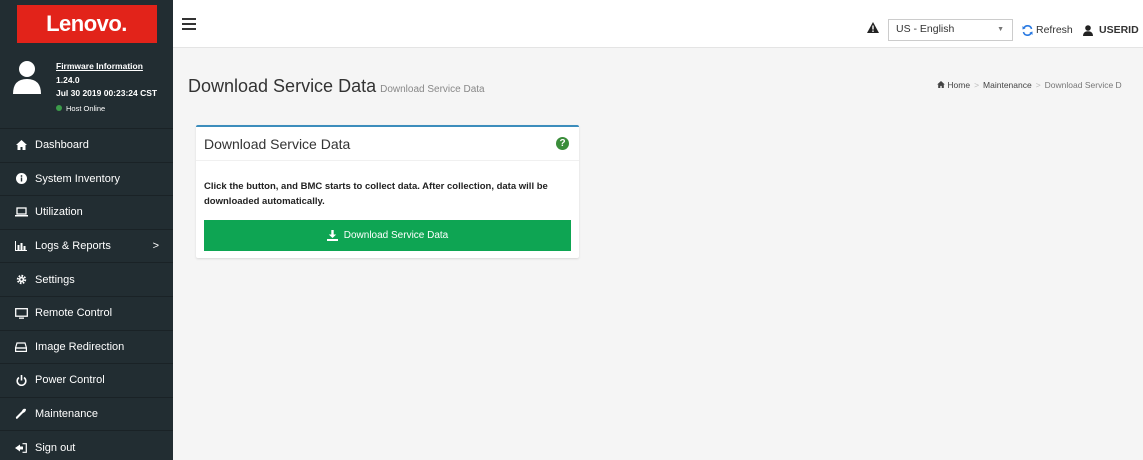  I want to click on page-title-text: Download Service Data, so click(282, 86).